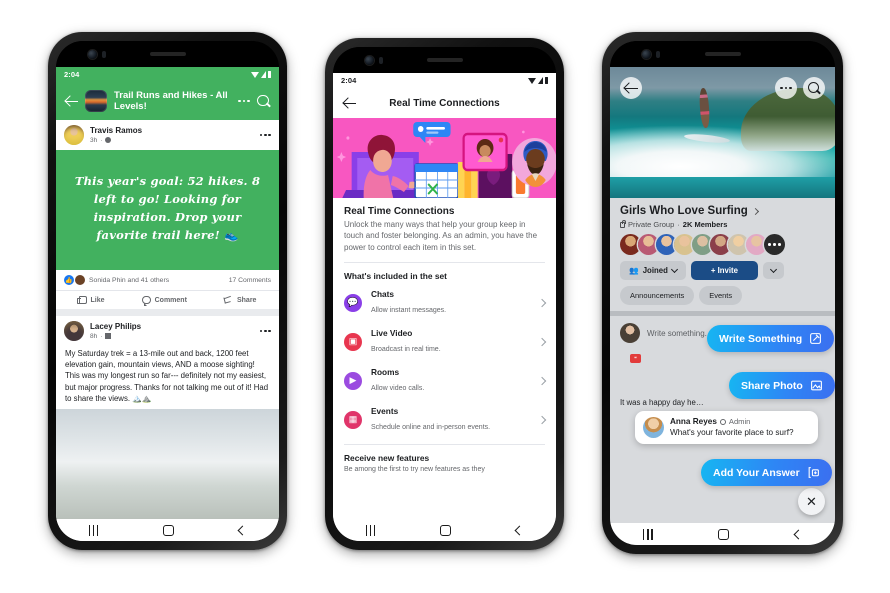 The width and height of the screenshot is (890, 593). I want to click on like-button: Like, so click(91, 300).